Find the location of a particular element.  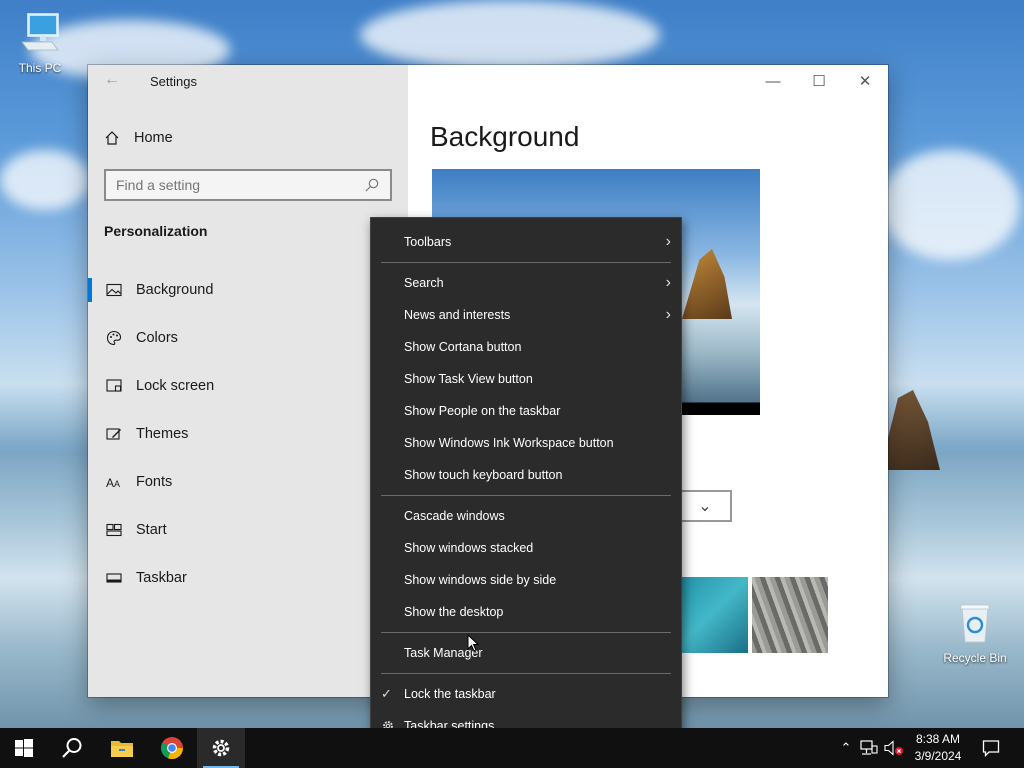

nav-item-label: Start is located at coordinates (151, 530).